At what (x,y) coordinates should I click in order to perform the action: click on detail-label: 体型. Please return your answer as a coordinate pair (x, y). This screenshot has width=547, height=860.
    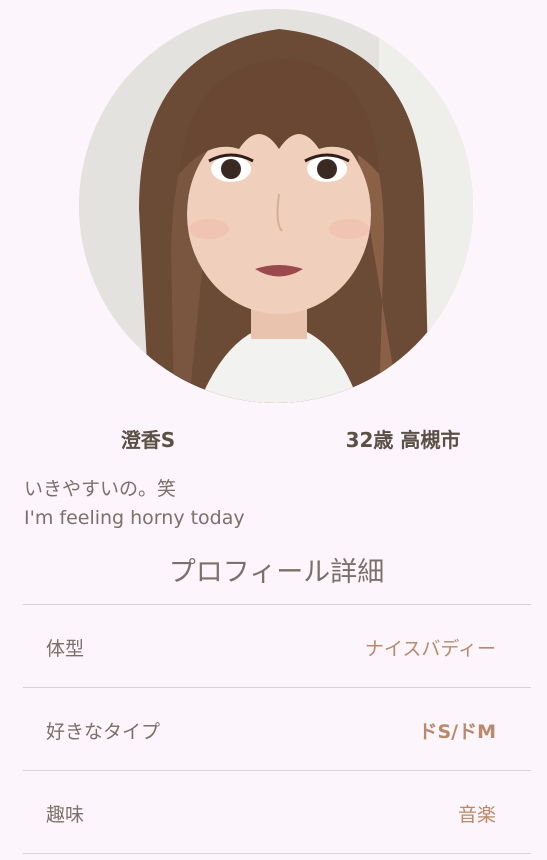
    Looking at the image, I should click on (65, 649).